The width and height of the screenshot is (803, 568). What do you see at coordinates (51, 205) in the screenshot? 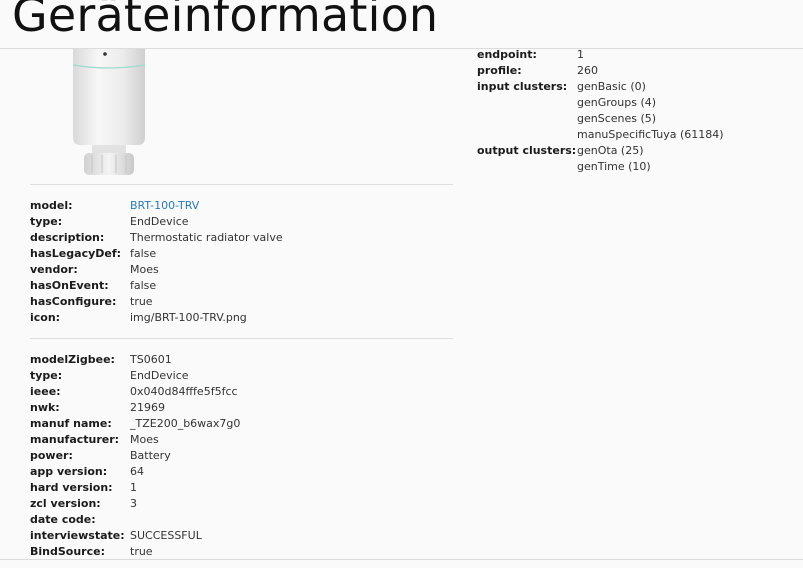
I see `model-label: model:` at bounding box center [51, 205].